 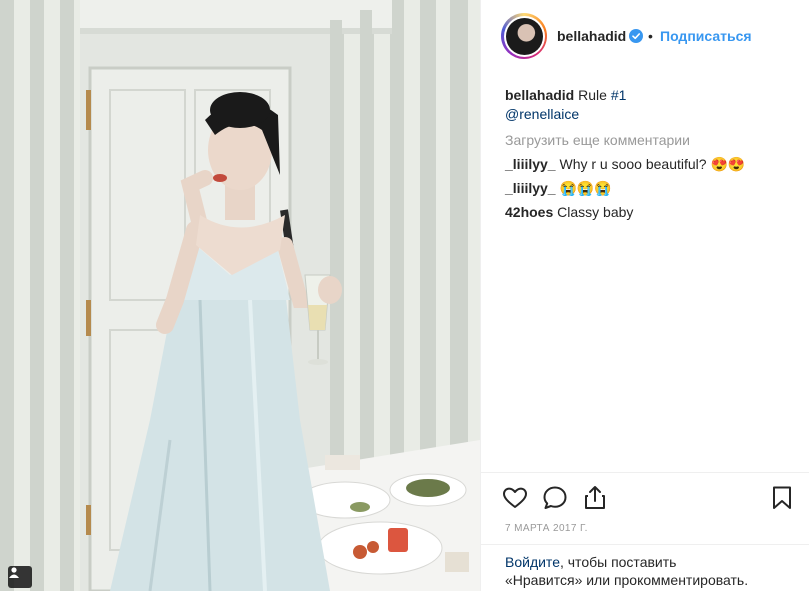 What do you see at coordinates (645, 36) in the screenshot?
I see `post-header: bellahadid • Подписаться` at bounding box center [645, 36].